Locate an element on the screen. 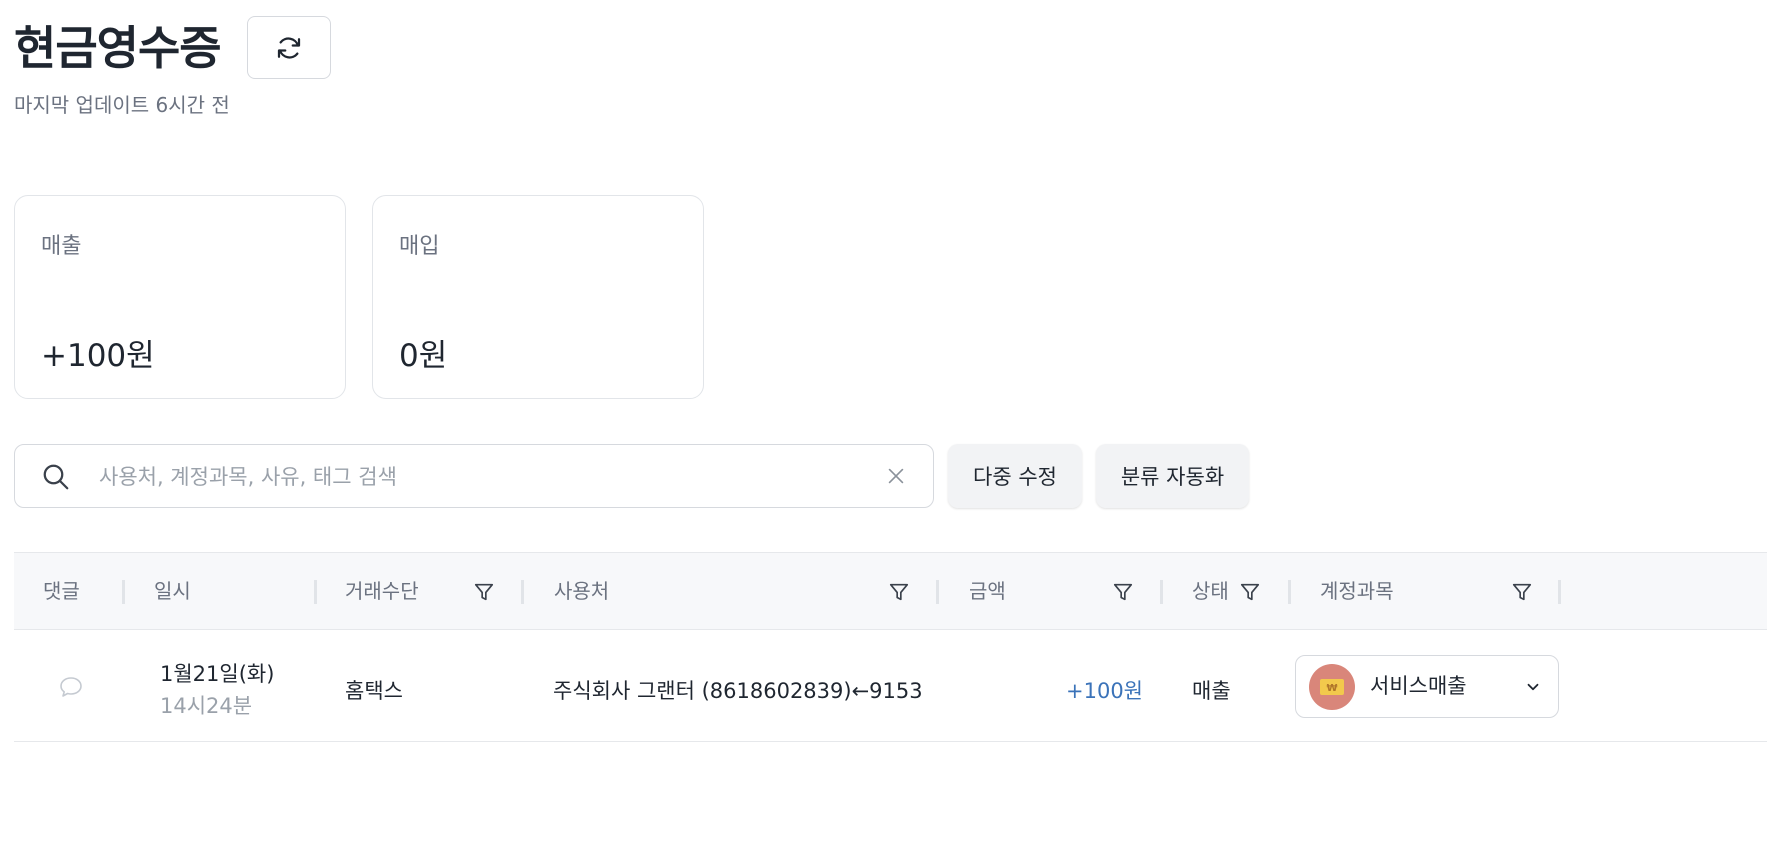 Image resolution: width=1767 pixels, height=841 pixels. account-select: ₩ 서비스매출 is located at coordinates (1427, 686).